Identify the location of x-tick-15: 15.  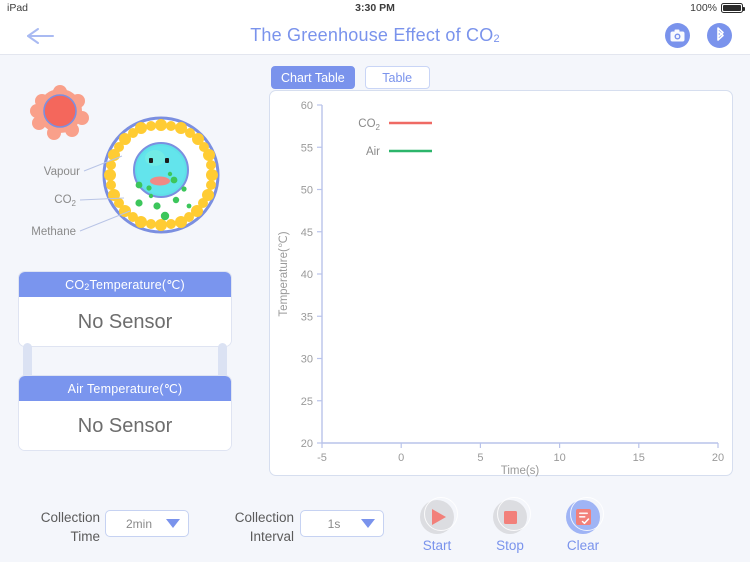
(639, 458).